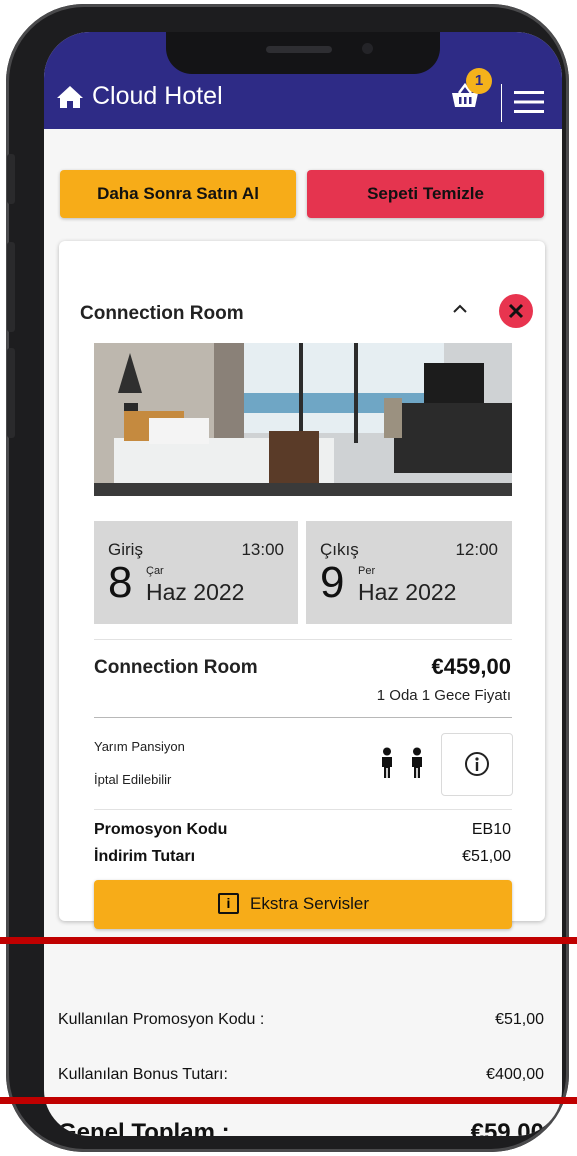 This screenshot has height=1156, width=577. What do you see at coordinates (144, 1127) in the screenshot?
I see `grand-total-label: Genel Toplam :` at bounding box center [144, 1127].